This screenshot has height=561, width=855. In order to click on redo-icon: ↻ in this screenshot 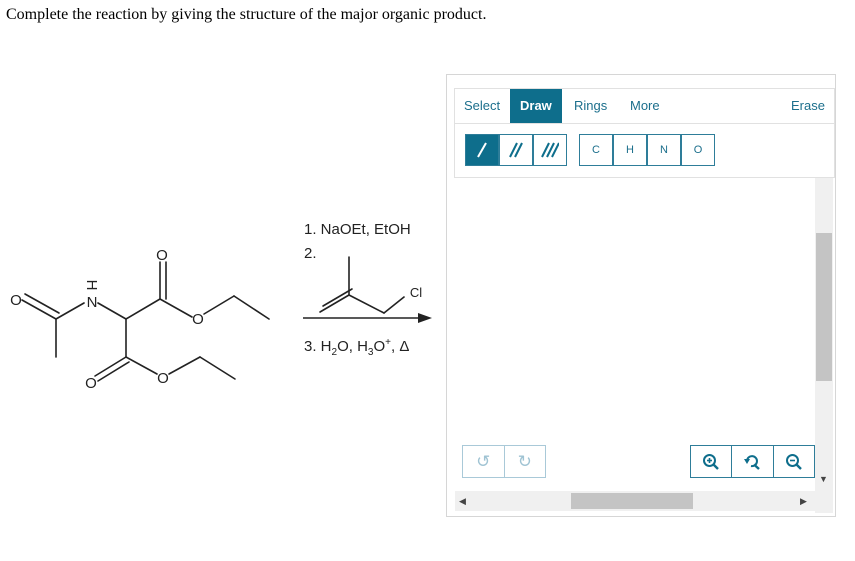, I will do `click(524, 461)`.